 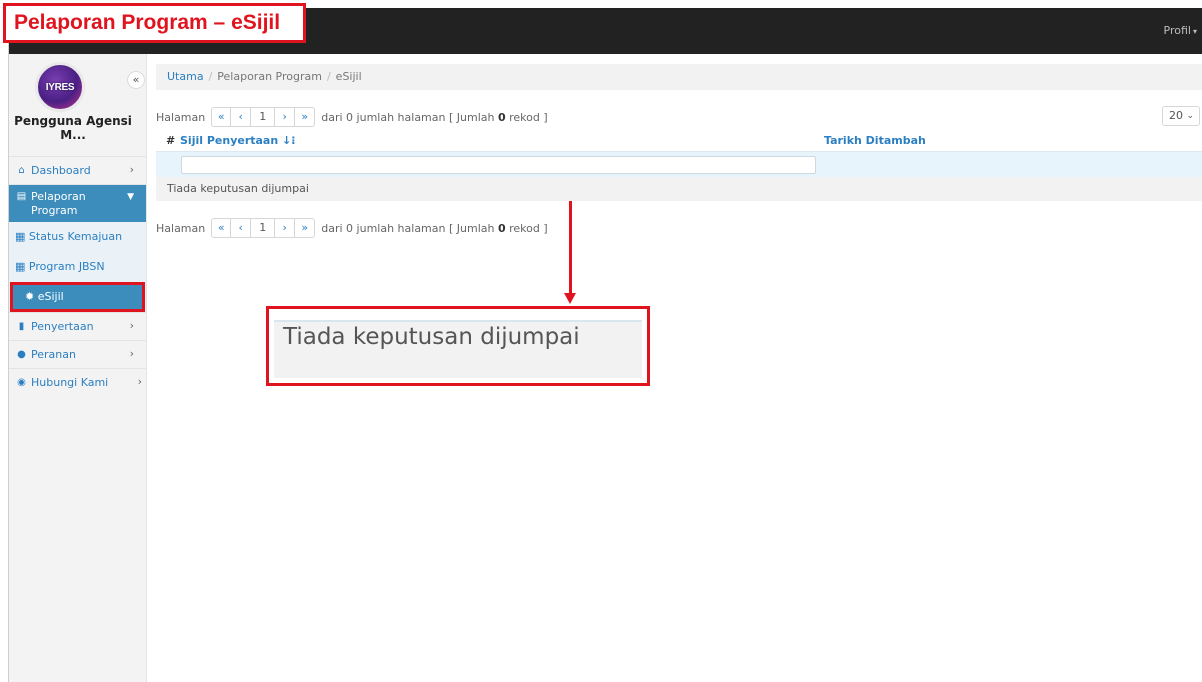 I want to click on home-icon: ⌂, so click(x=21, y=170).